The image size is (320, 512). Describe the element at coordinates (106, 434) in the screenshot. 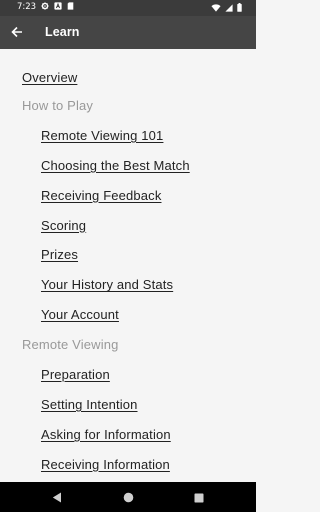

I see `menu-link-label: Asking for Information` at that location.